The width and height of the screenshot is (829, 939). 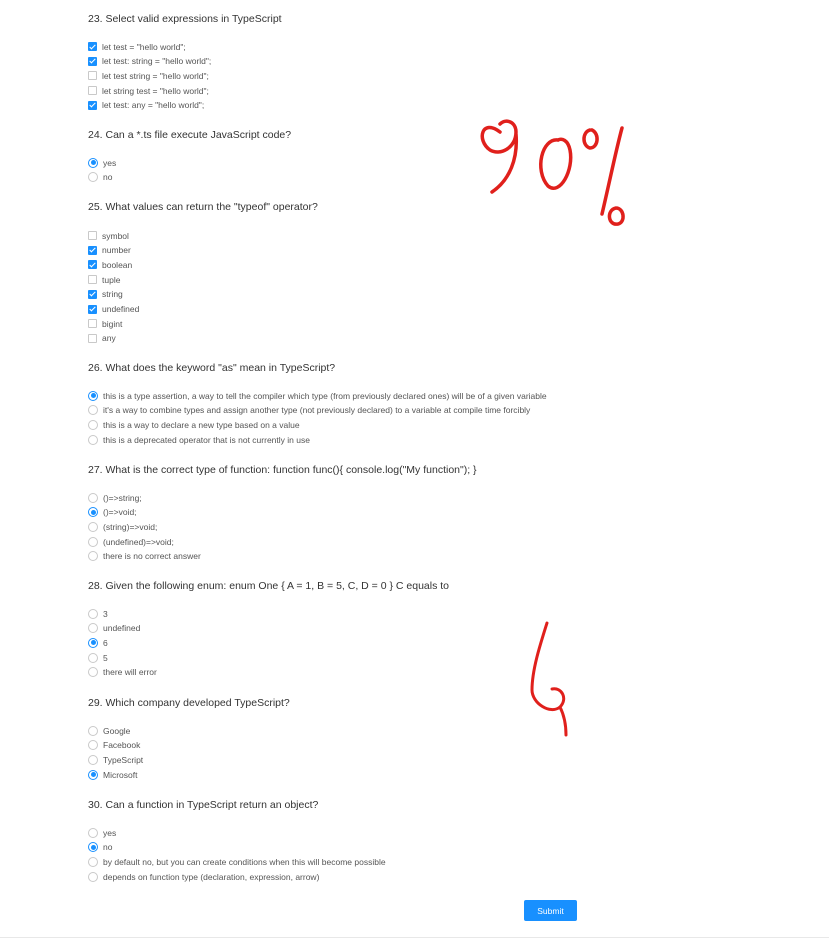 I want to click on radio-option: 6, so click(x=98, y=642).